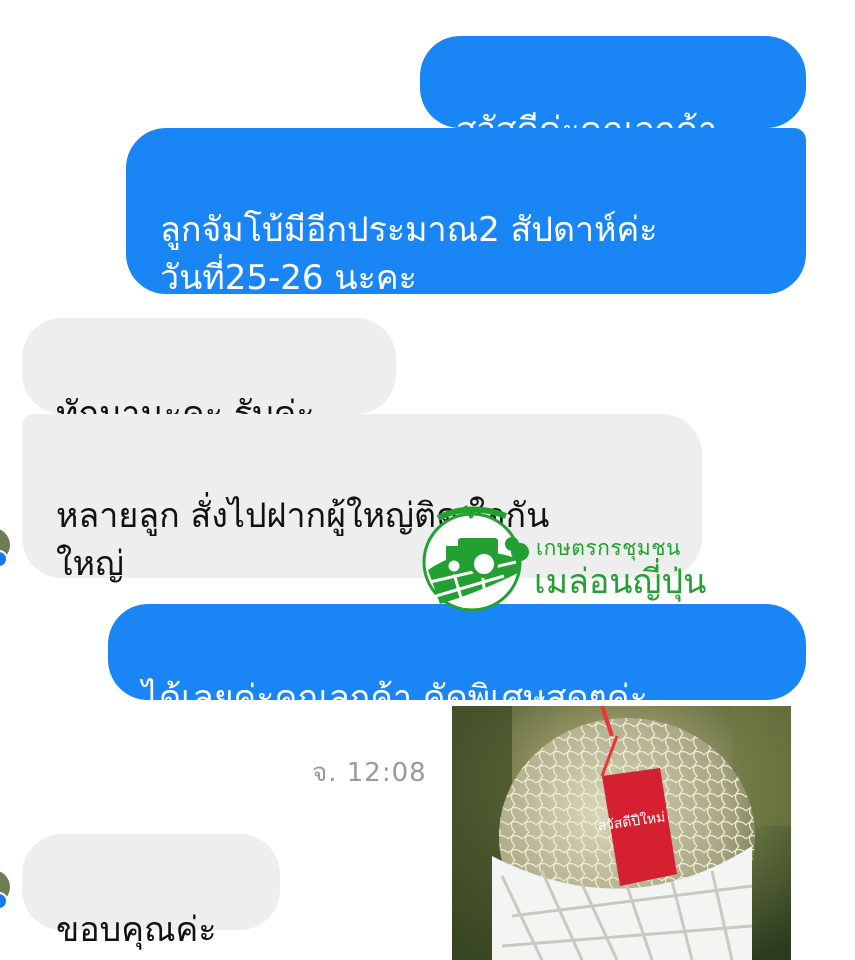 The image size is (855, 960). I want to click on melon-image: สวัสดีปีใหม่, so click(621, 833).